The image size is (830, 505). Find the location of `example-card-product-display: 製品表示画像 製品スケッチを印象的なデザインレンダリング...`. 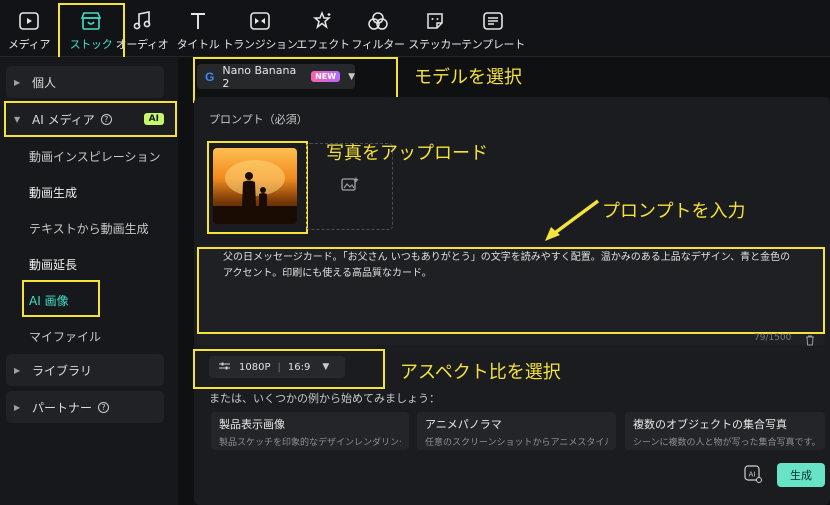

example-card-product-display: 製品表示画像 製品スケッチを印象的なデザインレンダリング... is located at coordinates (310, 431).